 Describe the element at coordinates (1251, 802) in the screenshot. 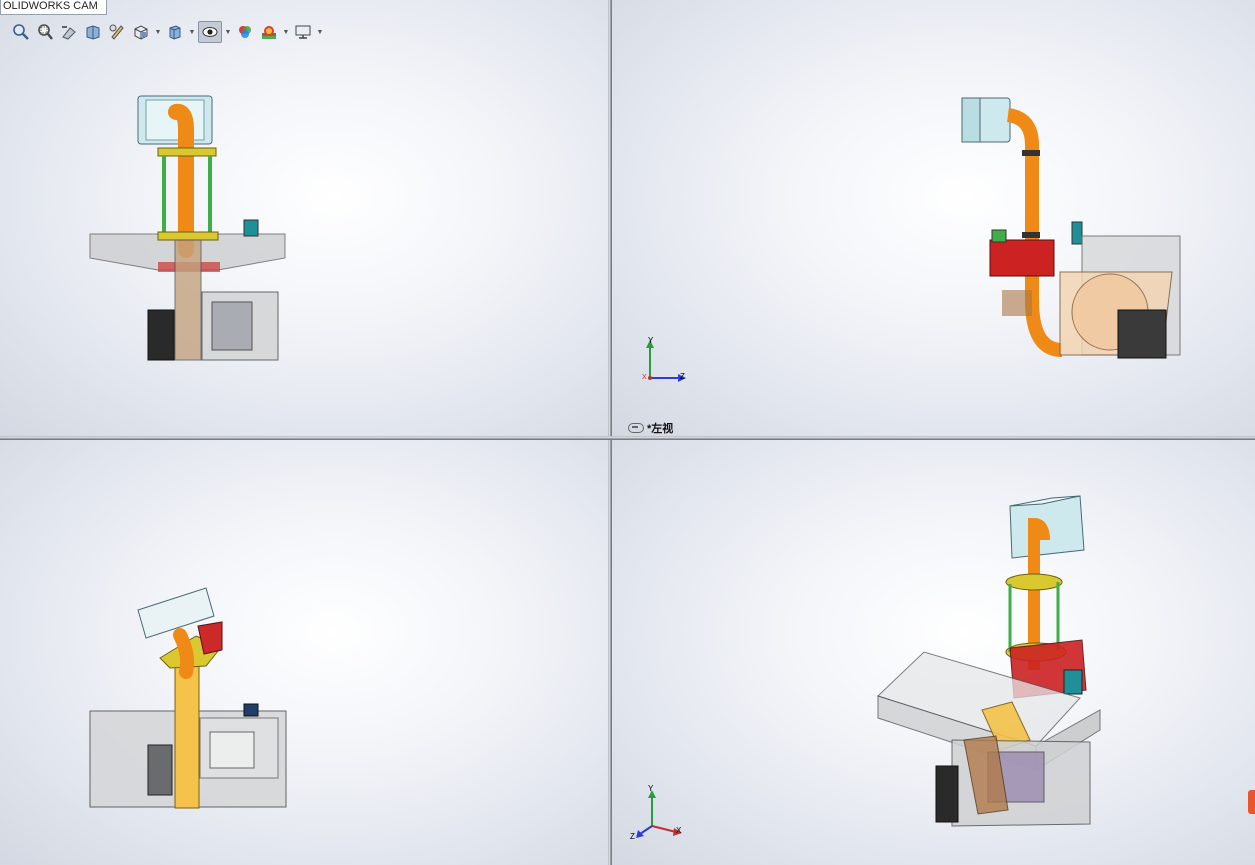

I see `corner-app-logo` at that location.